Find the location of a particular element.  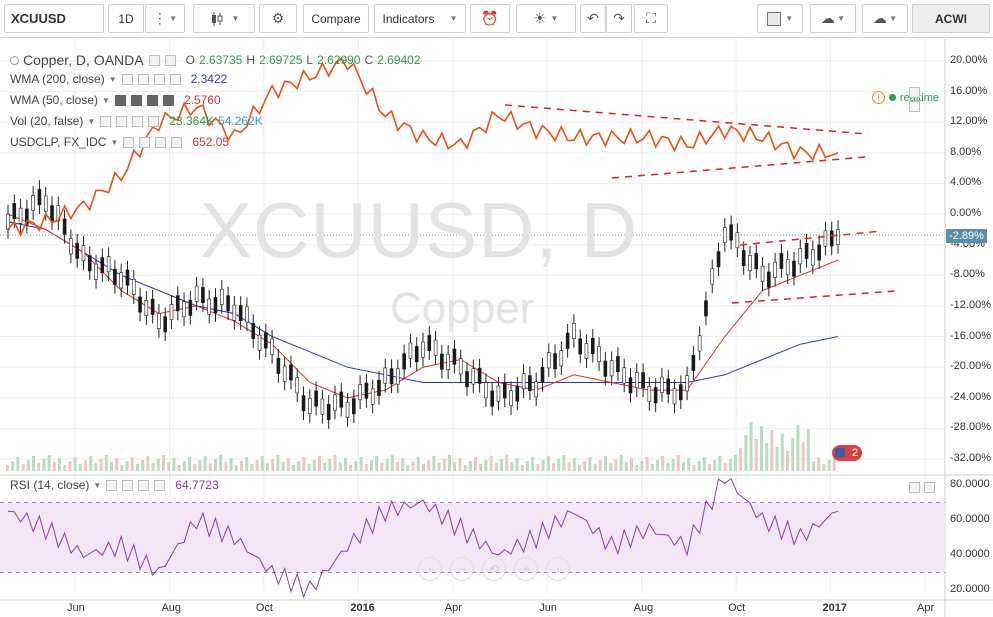

navigation-bar: ‹ − ⟲ + › is located at coordinates (494, 569).